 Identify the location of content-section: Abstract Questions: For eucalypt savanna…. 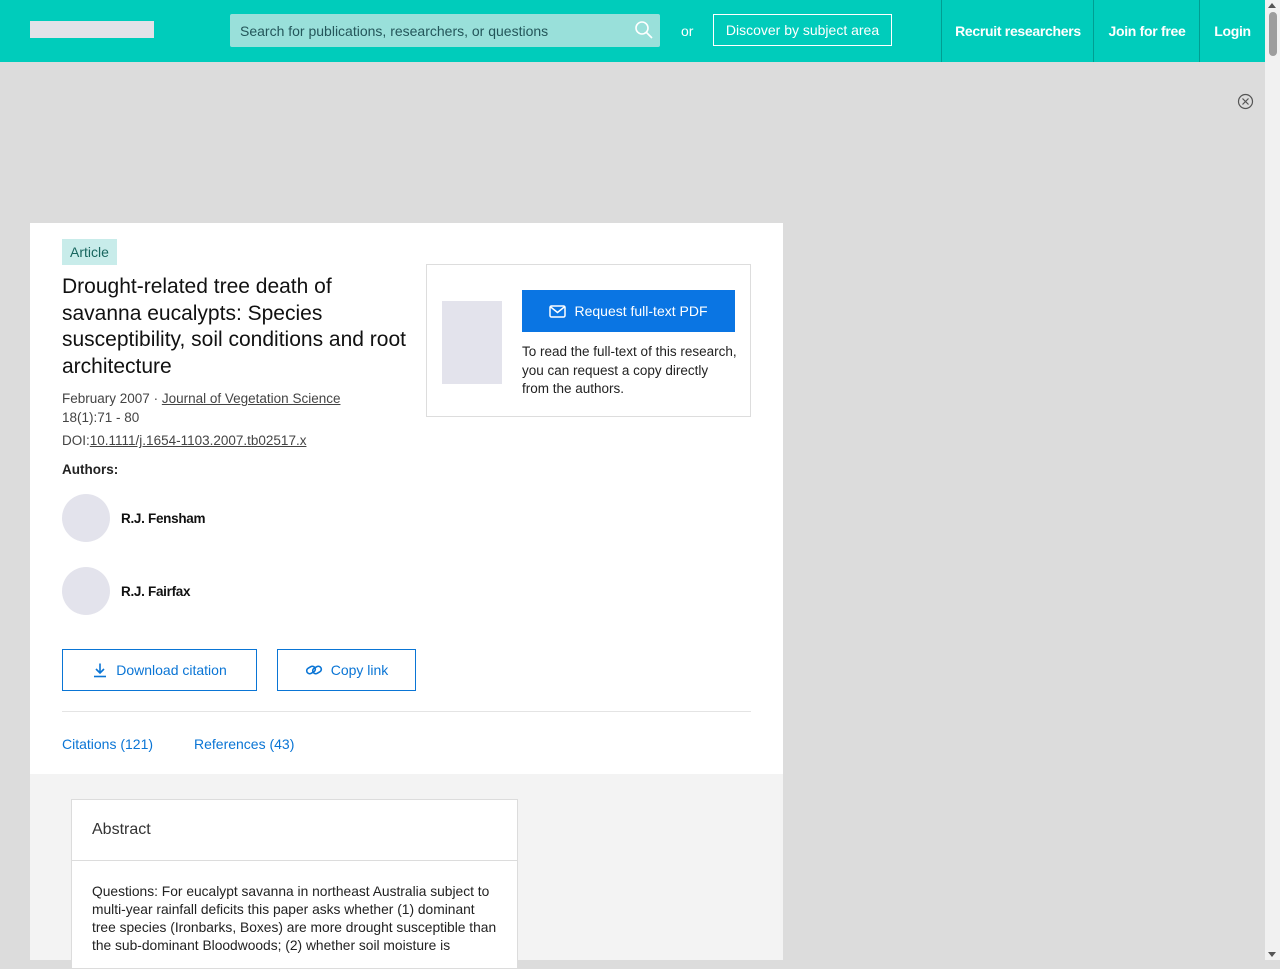
(406, 871).